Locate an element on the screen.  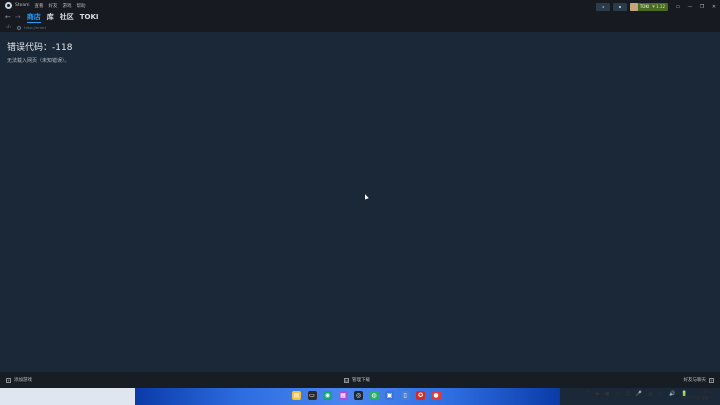
app-icon: ▦ is located at coordinates (343, 395).